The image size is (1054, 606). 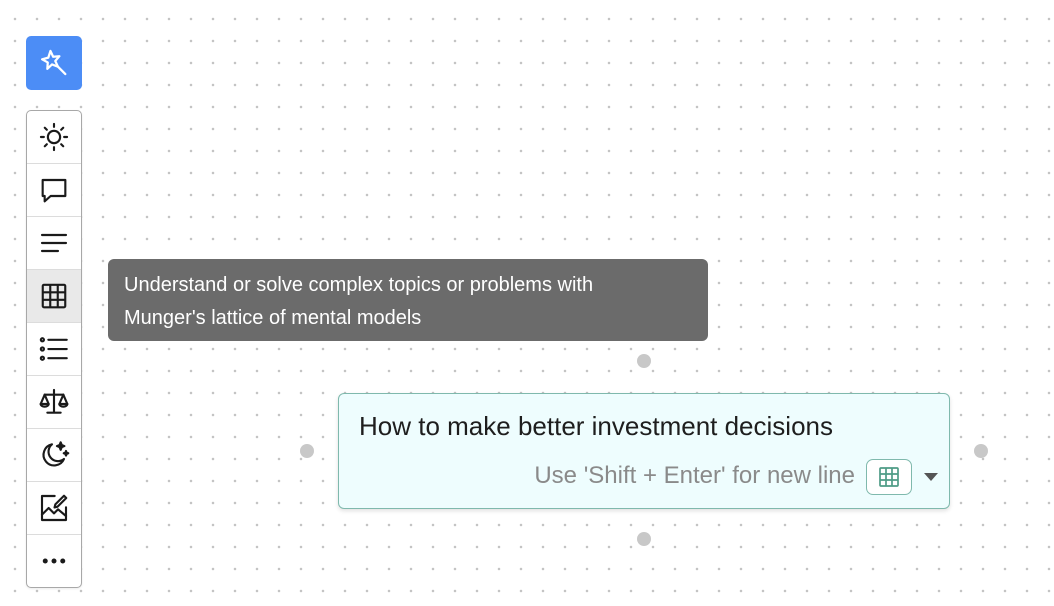 I want to click on node-connect-handle-bottom, so click(x=644, y=539).